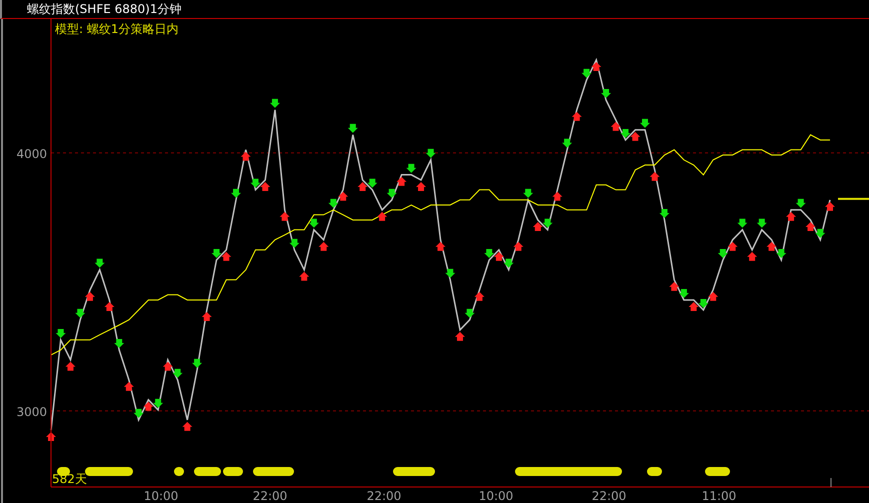 The width and height of the screenshot is (869, 503). I want to click on y-axis-label: 4000, so click(31, 153).